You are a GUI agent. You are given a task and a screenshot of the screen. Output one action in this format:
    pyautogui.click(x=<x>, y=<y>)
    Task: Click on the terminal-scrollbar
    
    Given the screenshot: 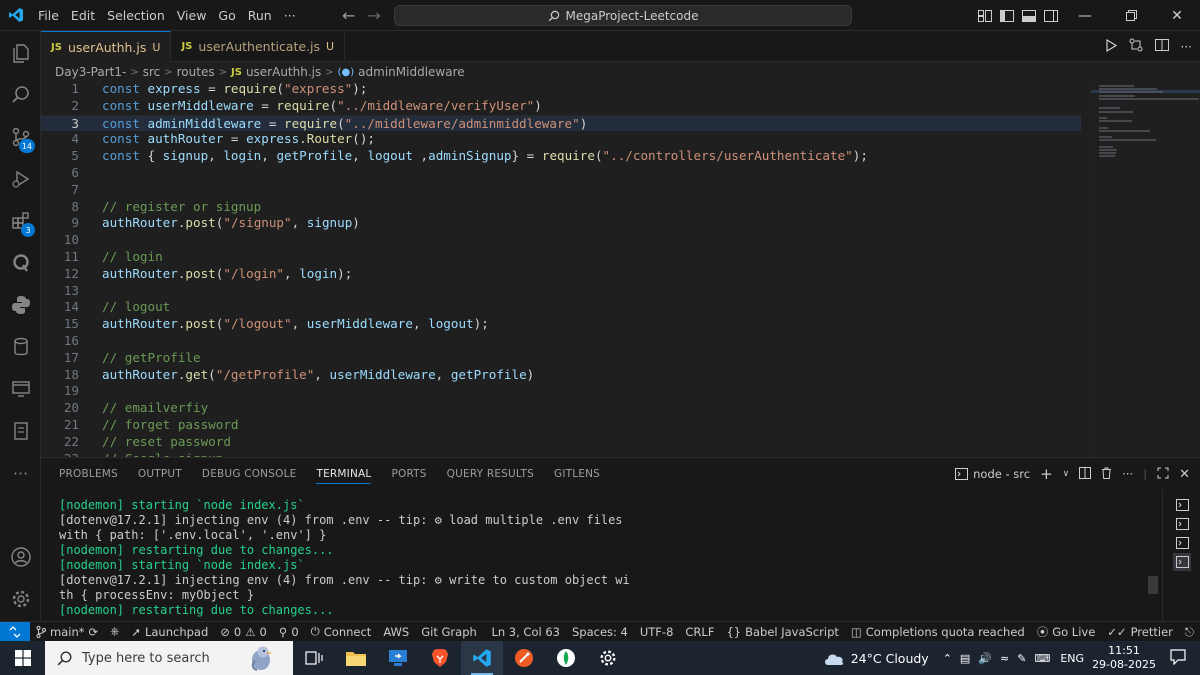 What is the action you would take?
    pyautogui.click(x=1153, y=585)
    